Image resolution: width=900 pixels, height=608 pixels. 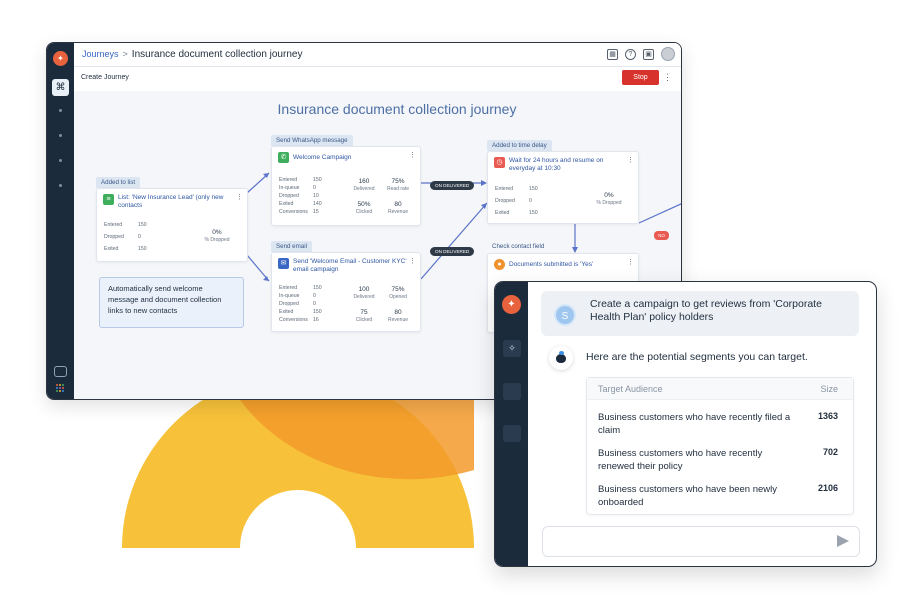 I want to click on stage-label-added-to-list: Added to list, so click(x=118, y=182).